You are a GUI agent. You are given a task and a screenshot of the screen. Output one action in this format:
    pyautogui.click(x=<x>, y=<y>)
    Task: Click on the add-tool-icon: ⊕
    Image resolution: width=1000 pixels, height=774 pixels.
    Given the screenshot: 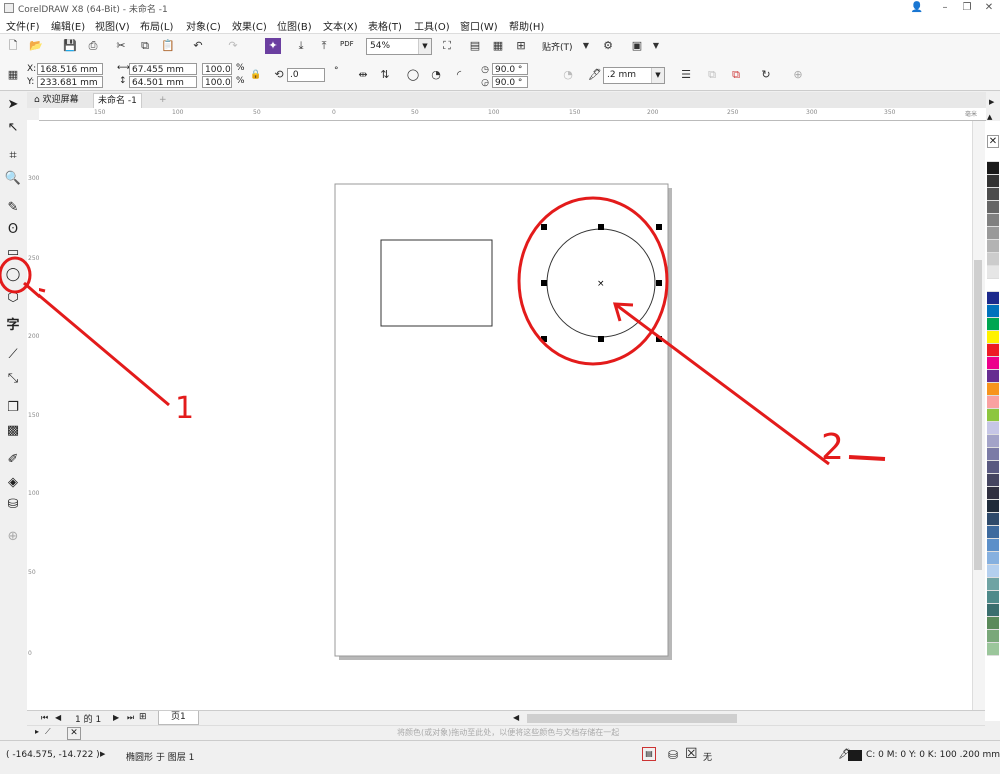 What is the action you would take?
    pyautogui.click(x=13, y=537)
    